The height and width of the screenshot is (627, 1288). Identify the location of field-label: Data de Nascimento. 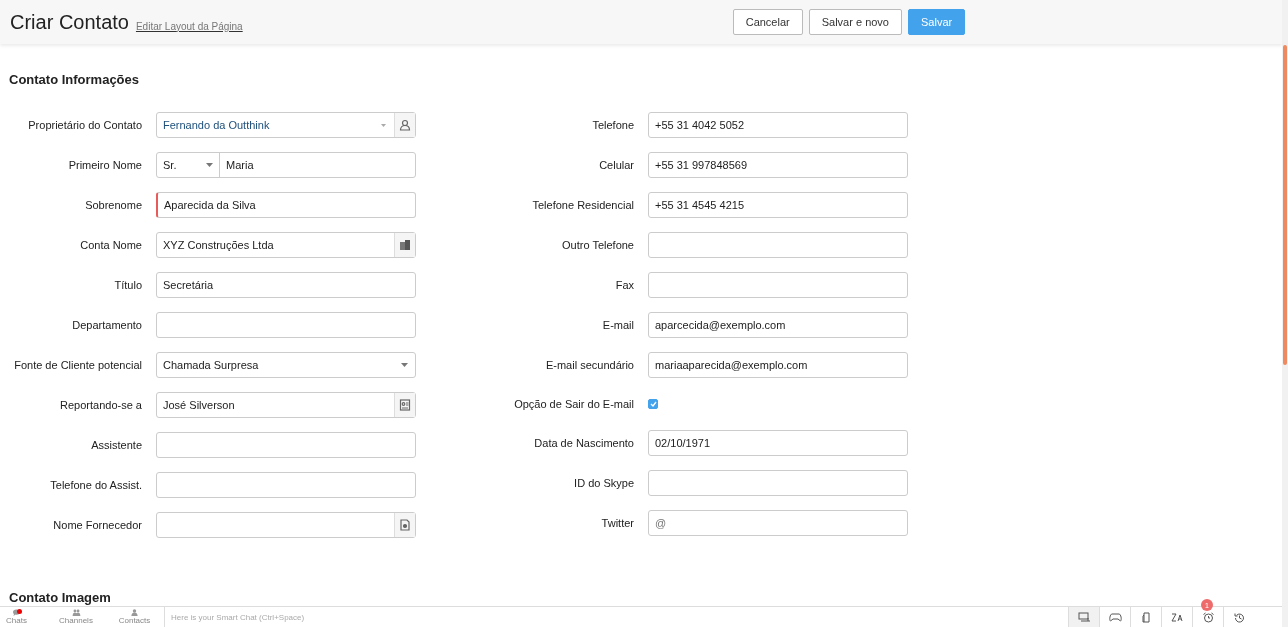
(584, 443).